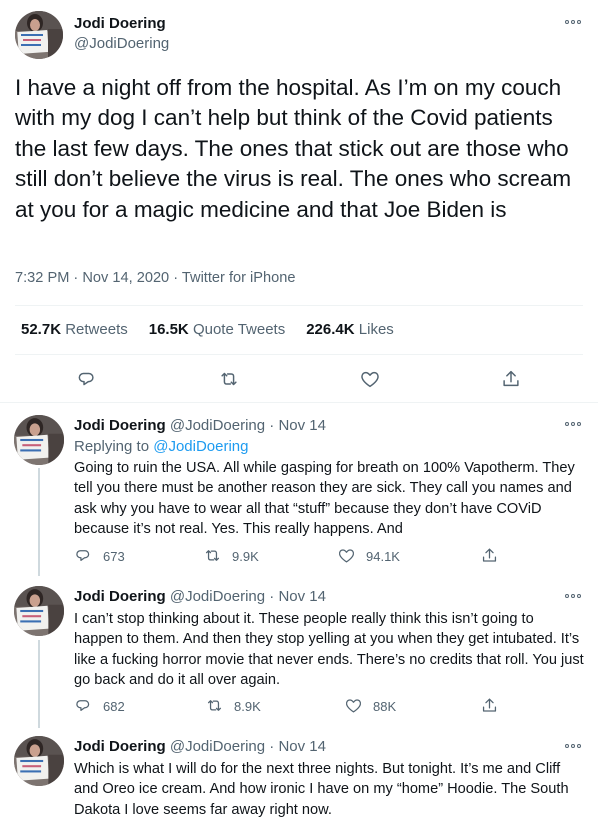 The width and height of the screenshot is (598, 822). Describe the element at coordinates (42, 278) in the screenshot. I see `tweet-time: 7:32 PM` at that location.